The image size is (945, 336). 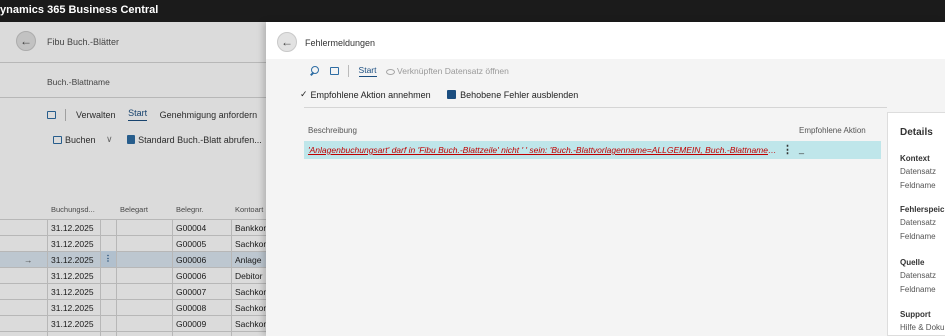 I want to click on panel-toolbar: Start Verknüpften Datensatz öffnen, so click(x=413, y=72).